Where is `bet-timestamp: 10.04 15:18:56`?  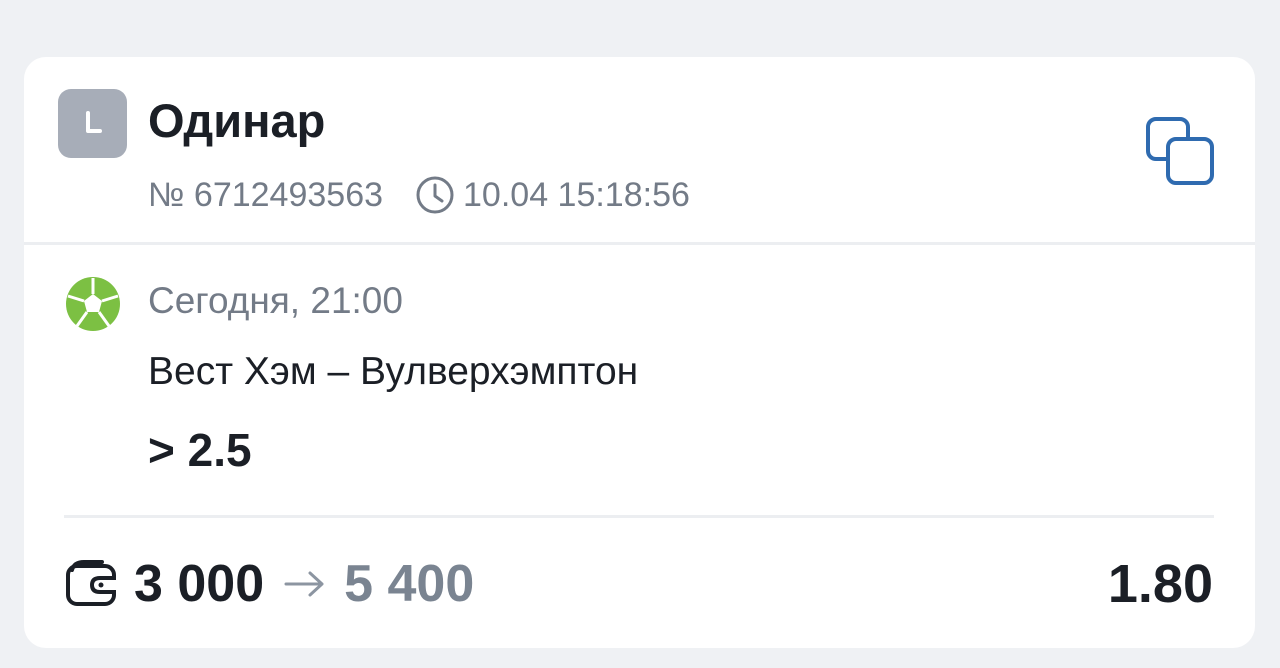 bet-timestamp: 10.04 15:18:56 is located at coordinates (576, 194).